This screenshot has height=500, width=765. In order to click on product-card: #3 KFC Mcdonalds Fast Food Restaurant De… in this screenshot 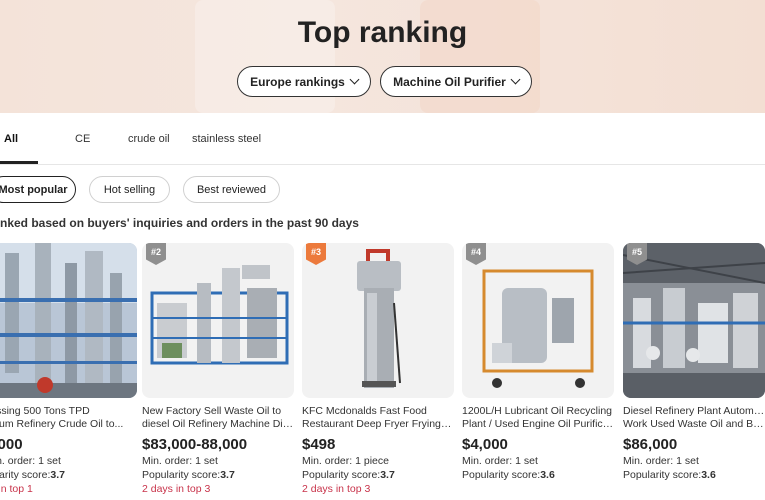, I will do `click(378, 371)`.